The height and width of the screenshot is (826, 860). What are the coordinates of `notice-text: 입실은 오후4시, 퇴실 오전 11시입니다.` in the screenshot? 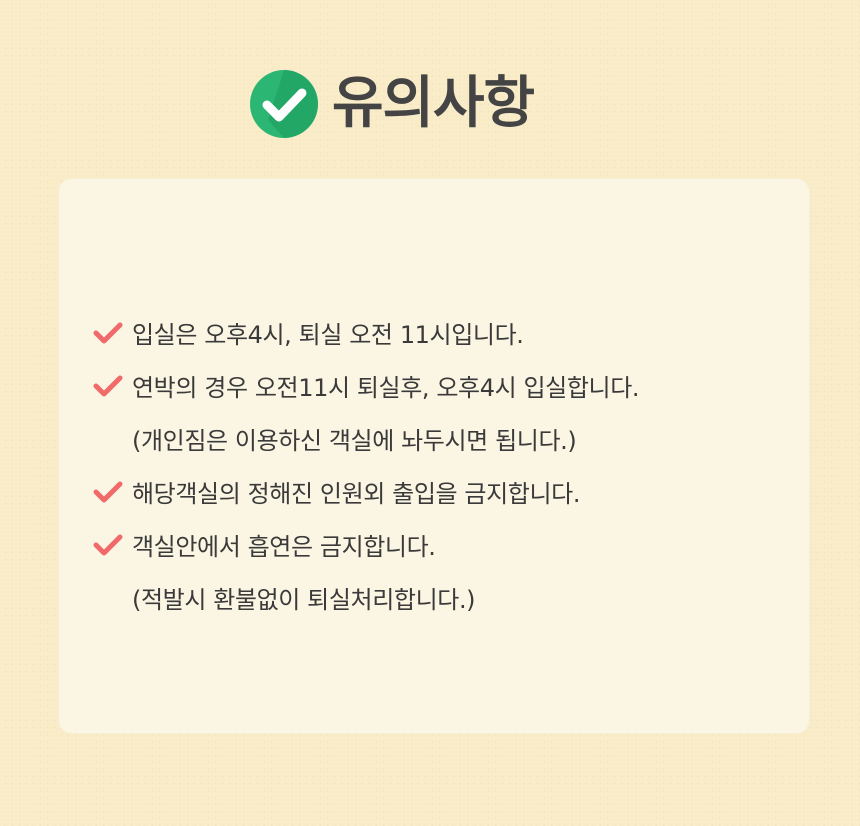 It's located at (328, 335).